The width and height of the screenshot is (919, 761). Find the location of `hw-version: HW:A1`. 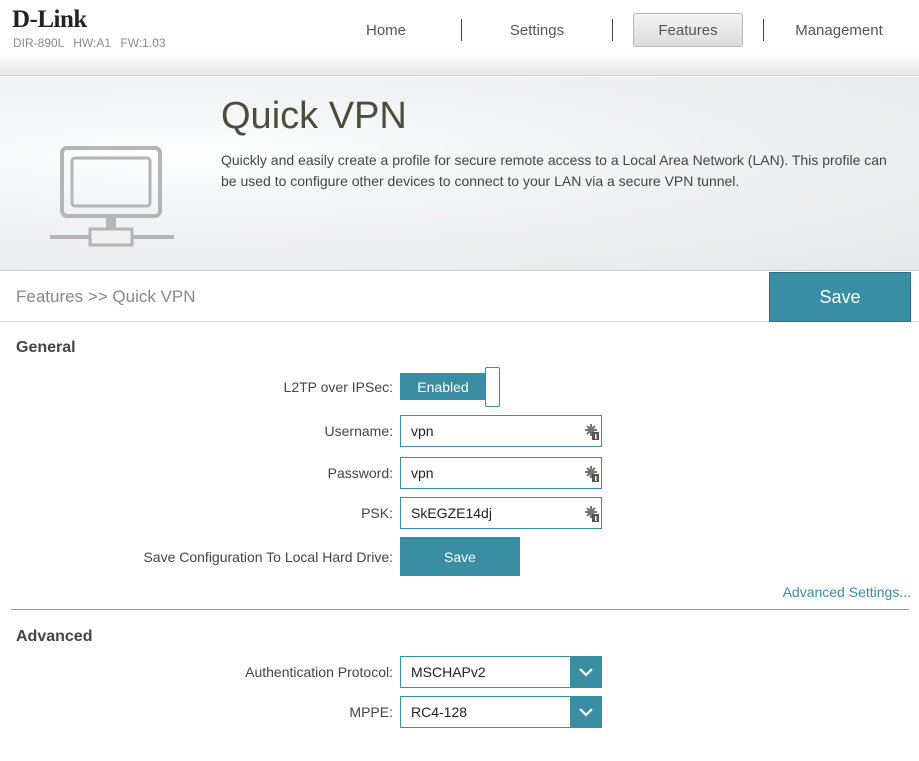

hw-version: HW:A1 is located at coordinates (92, 43).